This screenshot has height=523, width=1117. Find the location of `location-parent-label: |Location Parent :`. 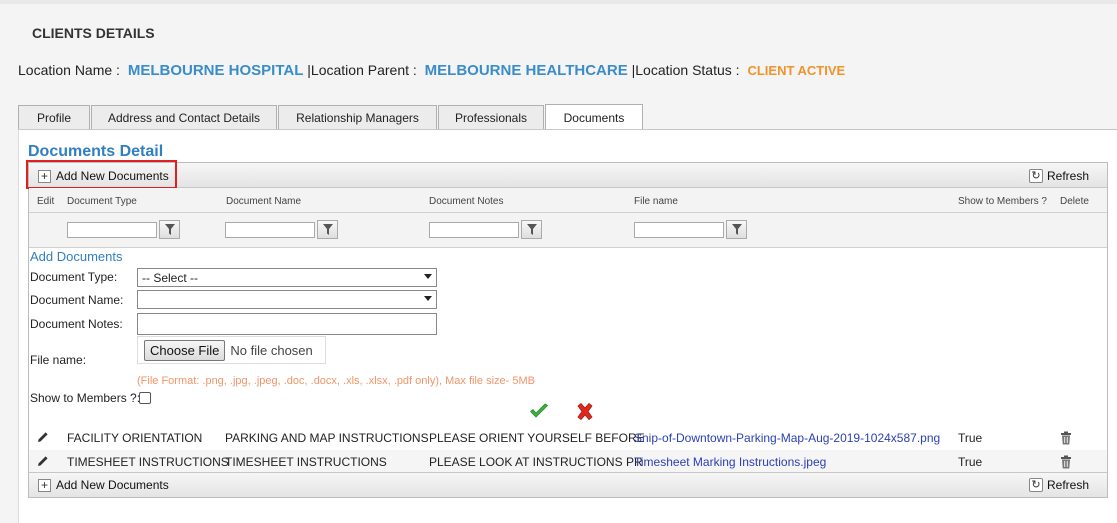

location-parent-label: |Location Parent : is located at coordinates (362, 70).